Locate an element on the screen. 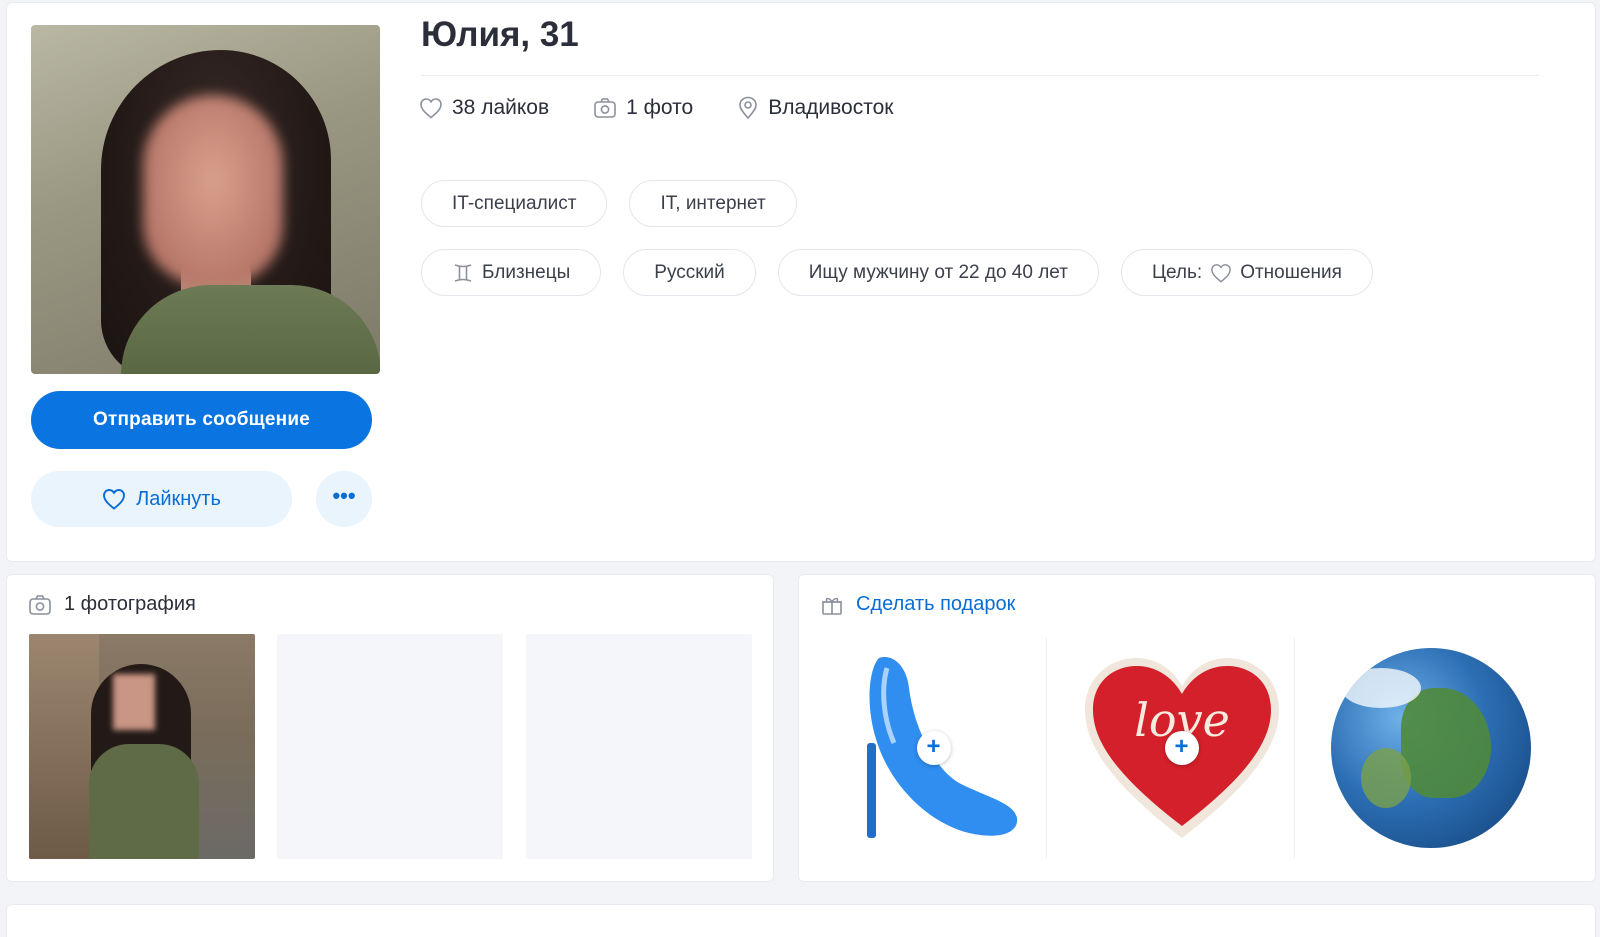 The image size is (1600, 937). heart-icon is located at coordinates (114, 499).